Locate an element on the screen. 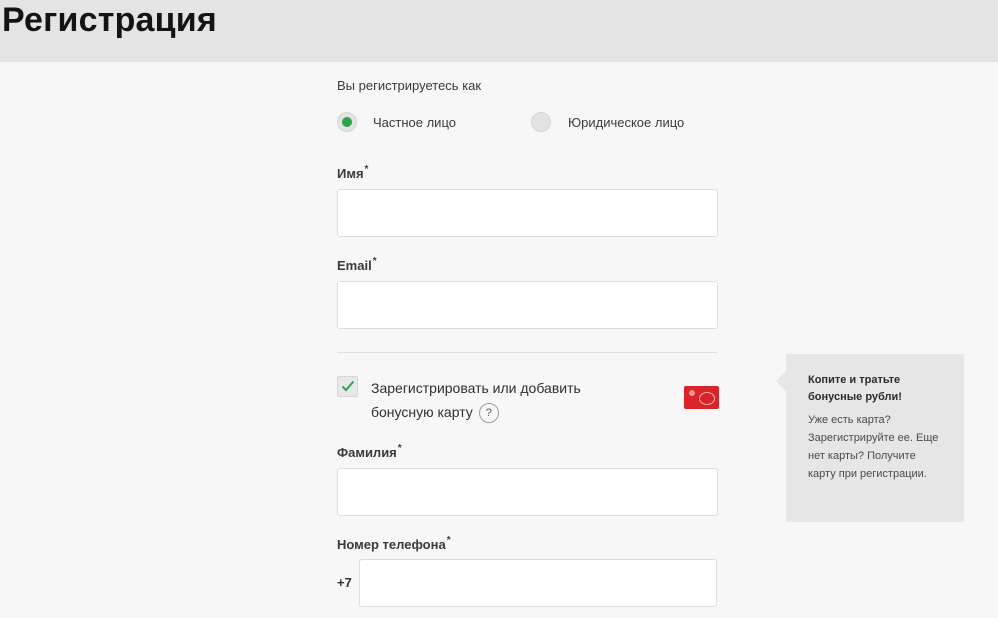  phone-label-text: Номер телефона is located at coordinates (391, 544).